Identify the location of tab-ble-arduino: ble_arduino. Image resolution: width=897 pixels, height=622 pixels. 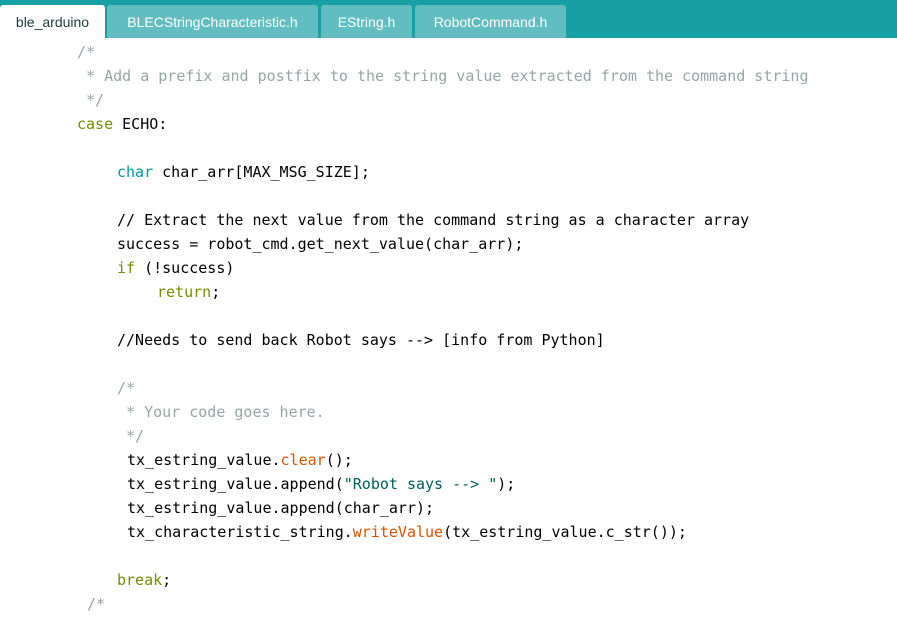
(52, 21).